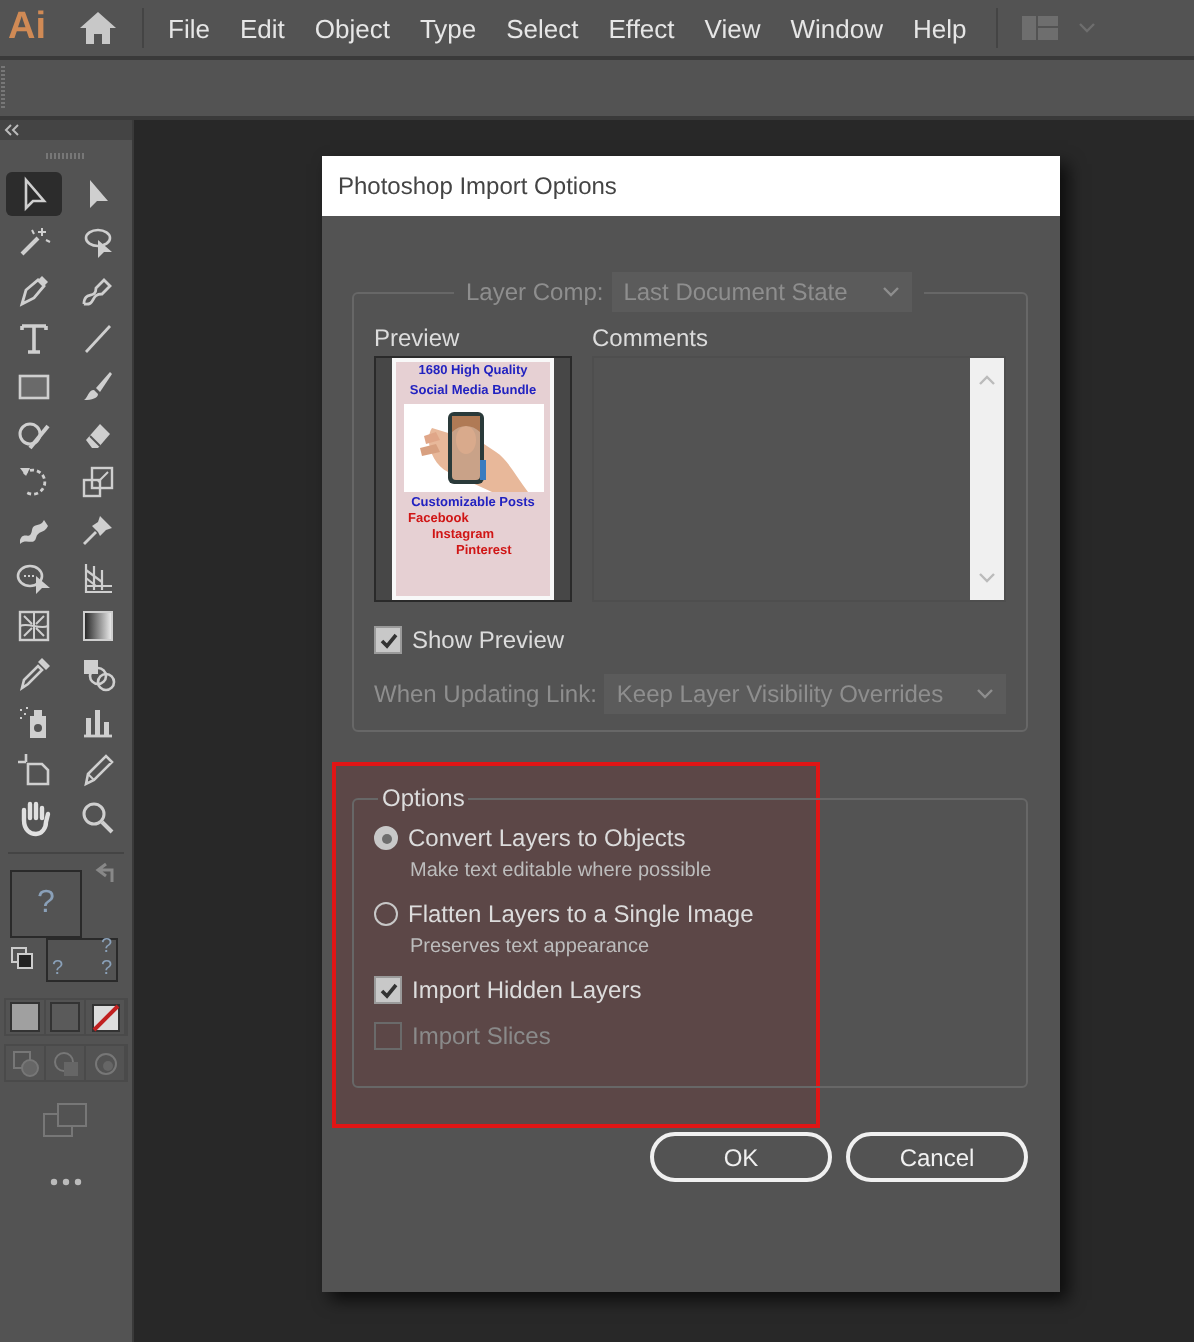 The height and width of the screenshot is (1342, 1194). I want to click on radio-option: Flatten Layers to a Single Image, so click(690, 914).